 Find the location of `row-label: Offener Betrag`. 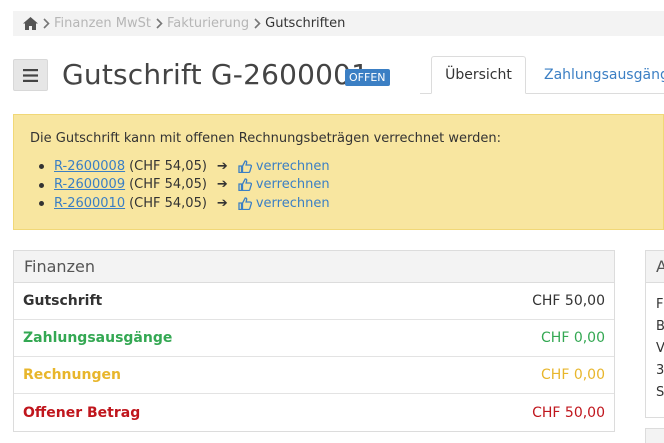

row-label: Offener Betrag is located at coordinates (82, 412).